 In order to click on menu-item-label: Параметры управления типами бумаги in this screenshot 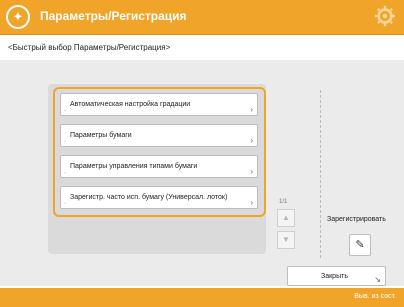, I will do `click(134, 166)`.